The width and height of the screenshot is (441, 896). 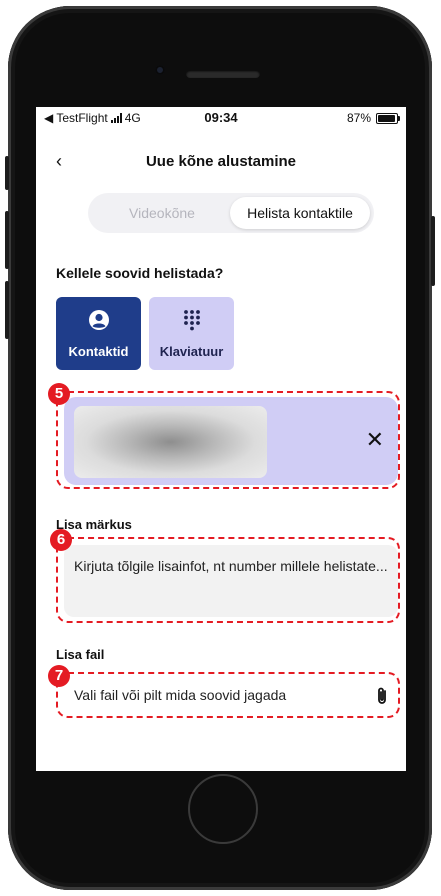 I want to click on keypad-mode-label: Klaviatuur, so click(x=191, y=351).